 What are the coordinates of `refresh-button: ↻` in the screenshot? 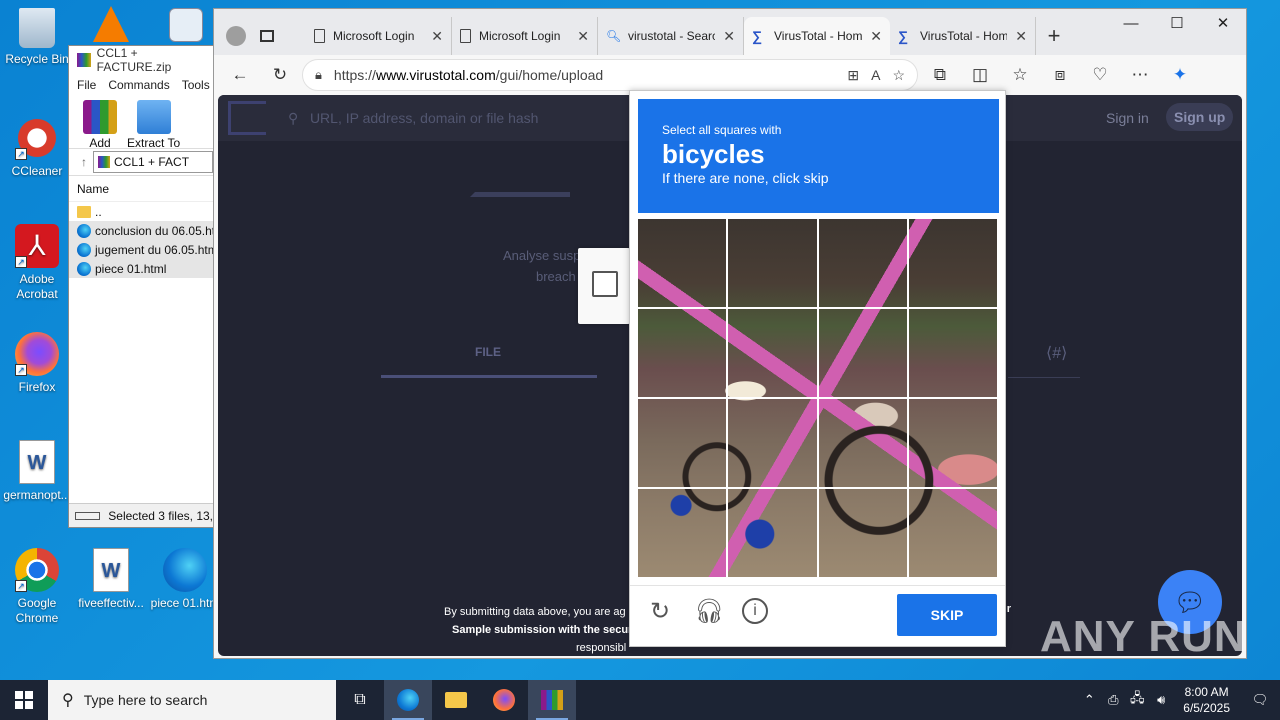 It's located at (280, 75).